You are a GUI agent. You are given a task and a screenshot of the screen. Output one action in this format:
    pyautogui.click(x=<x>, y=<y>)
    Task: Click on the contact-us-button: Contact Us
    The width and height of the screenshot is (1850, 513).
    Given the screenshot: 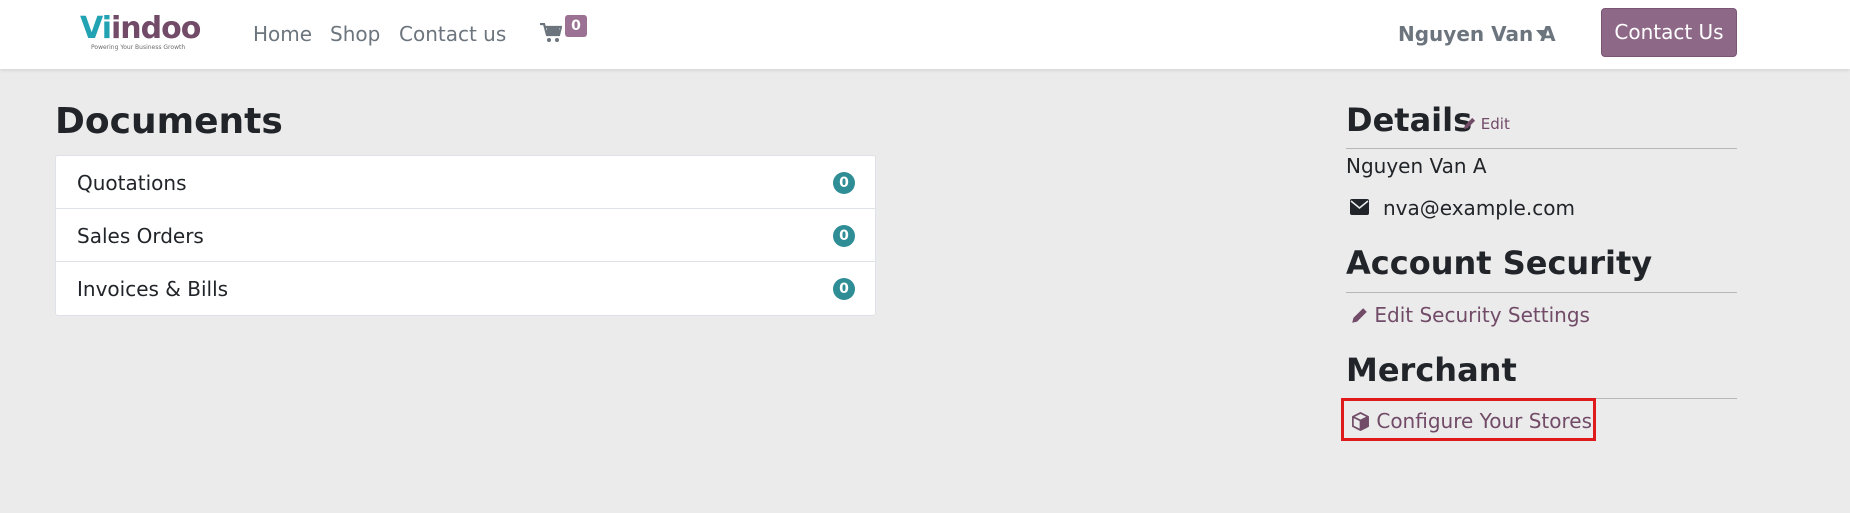 What is the action you would take?
    pyautogui.click(x=1669, y=32)
    